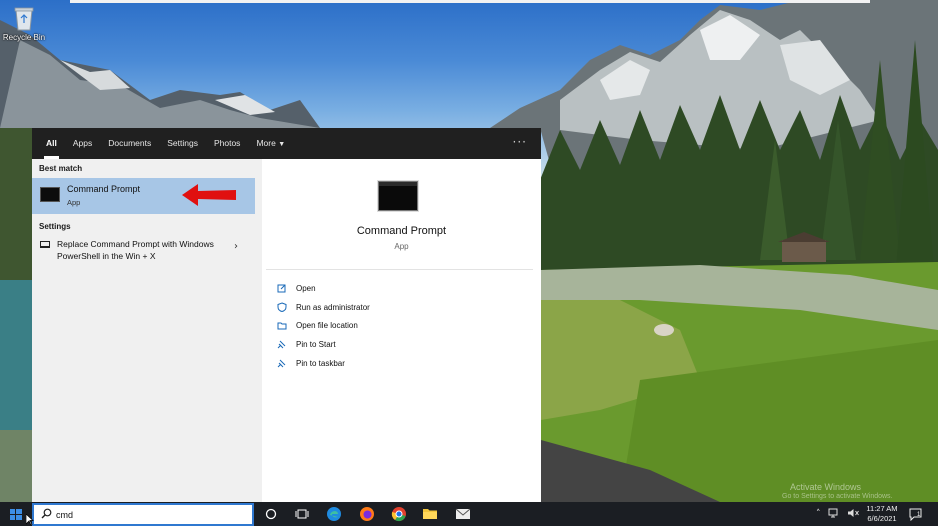 This screenshot has width=938, height=526. Describe the element at coordinates (143, 196) in the screenshot. I see `best-match-command-prompt: Command Prompt App` at that location.